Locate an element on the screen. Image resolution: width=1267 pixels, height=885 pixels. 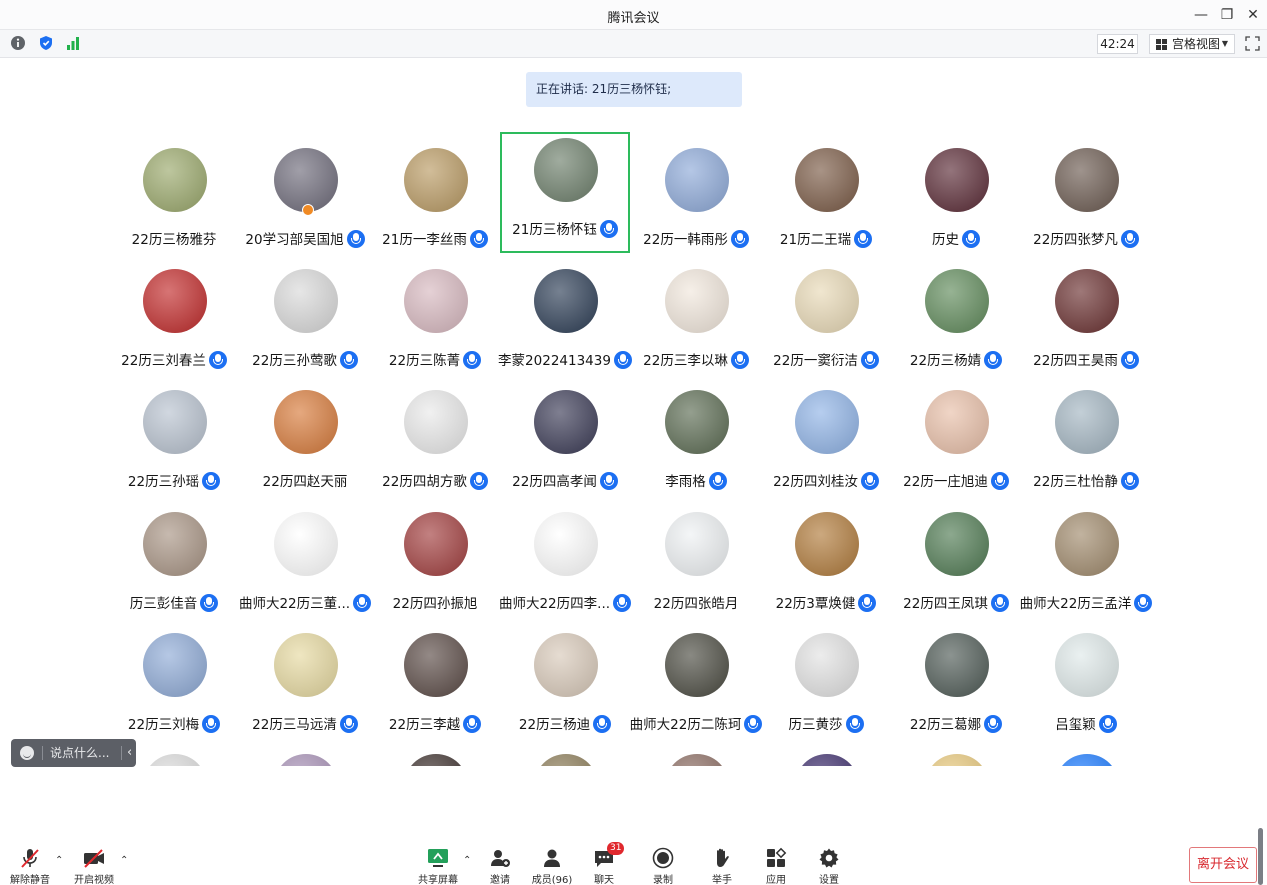
collapse-chevron-icon: ‹ is located at coordinates (129, 753).